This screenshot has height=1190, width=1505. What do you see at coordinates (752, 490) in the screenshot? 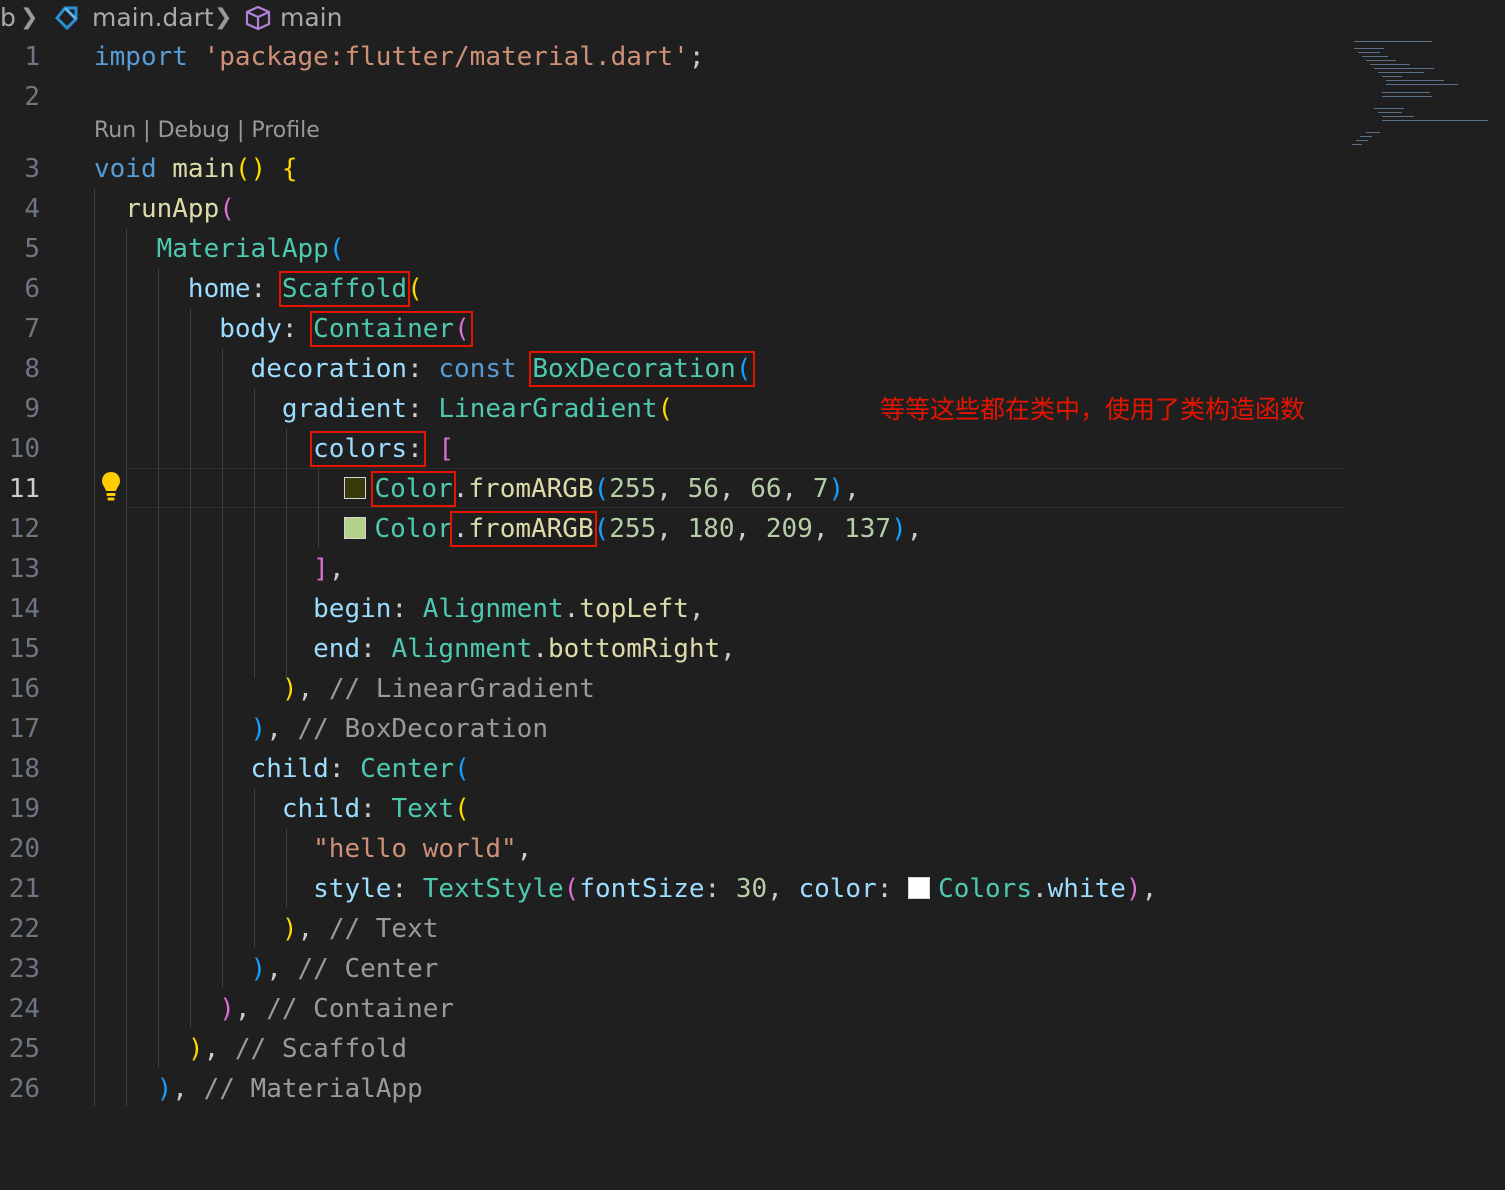
I see `code-line-active: 11 Color.fromARGB(255, 56, 66, 7),` at bounding box center [752, 490].